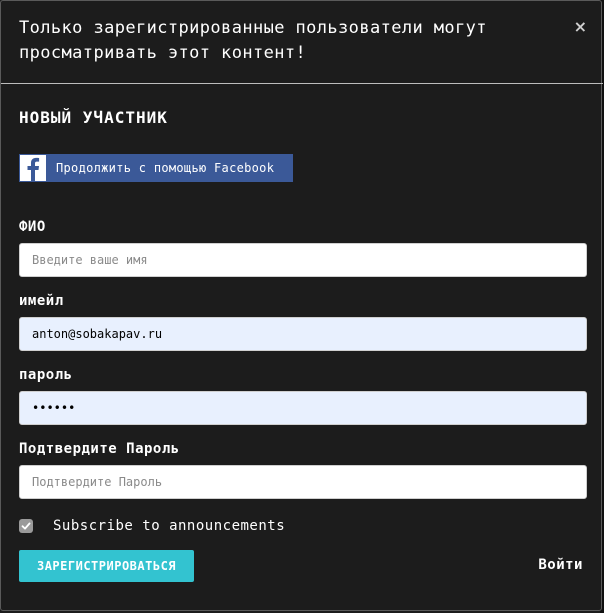  What do you see at coordinates (46, 375) in the screenshot?
I see `password-label: пароль` at bounding box center [46, 375].